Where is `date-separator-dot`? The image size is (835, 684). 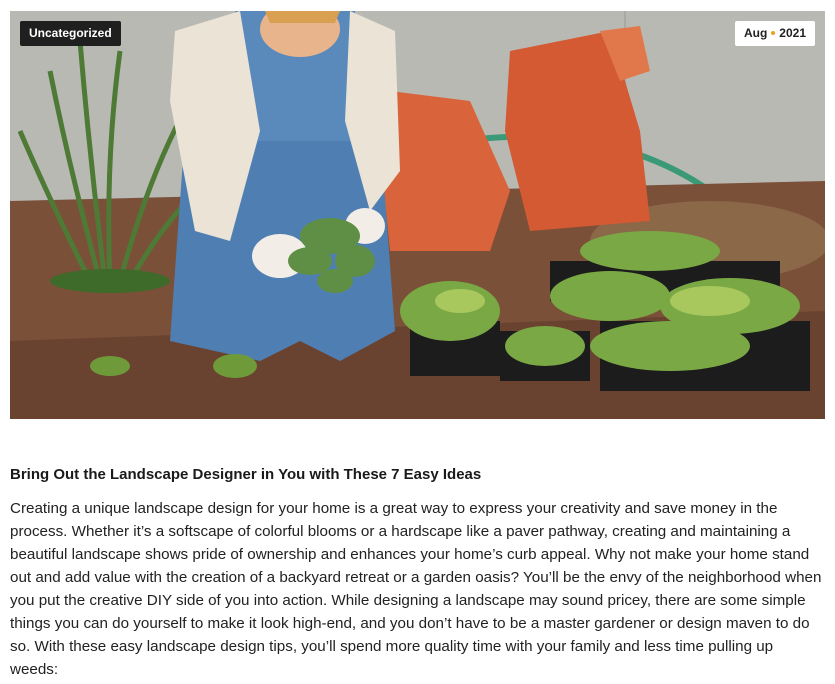 date-separator-dot is located at coordinates (773, 32).